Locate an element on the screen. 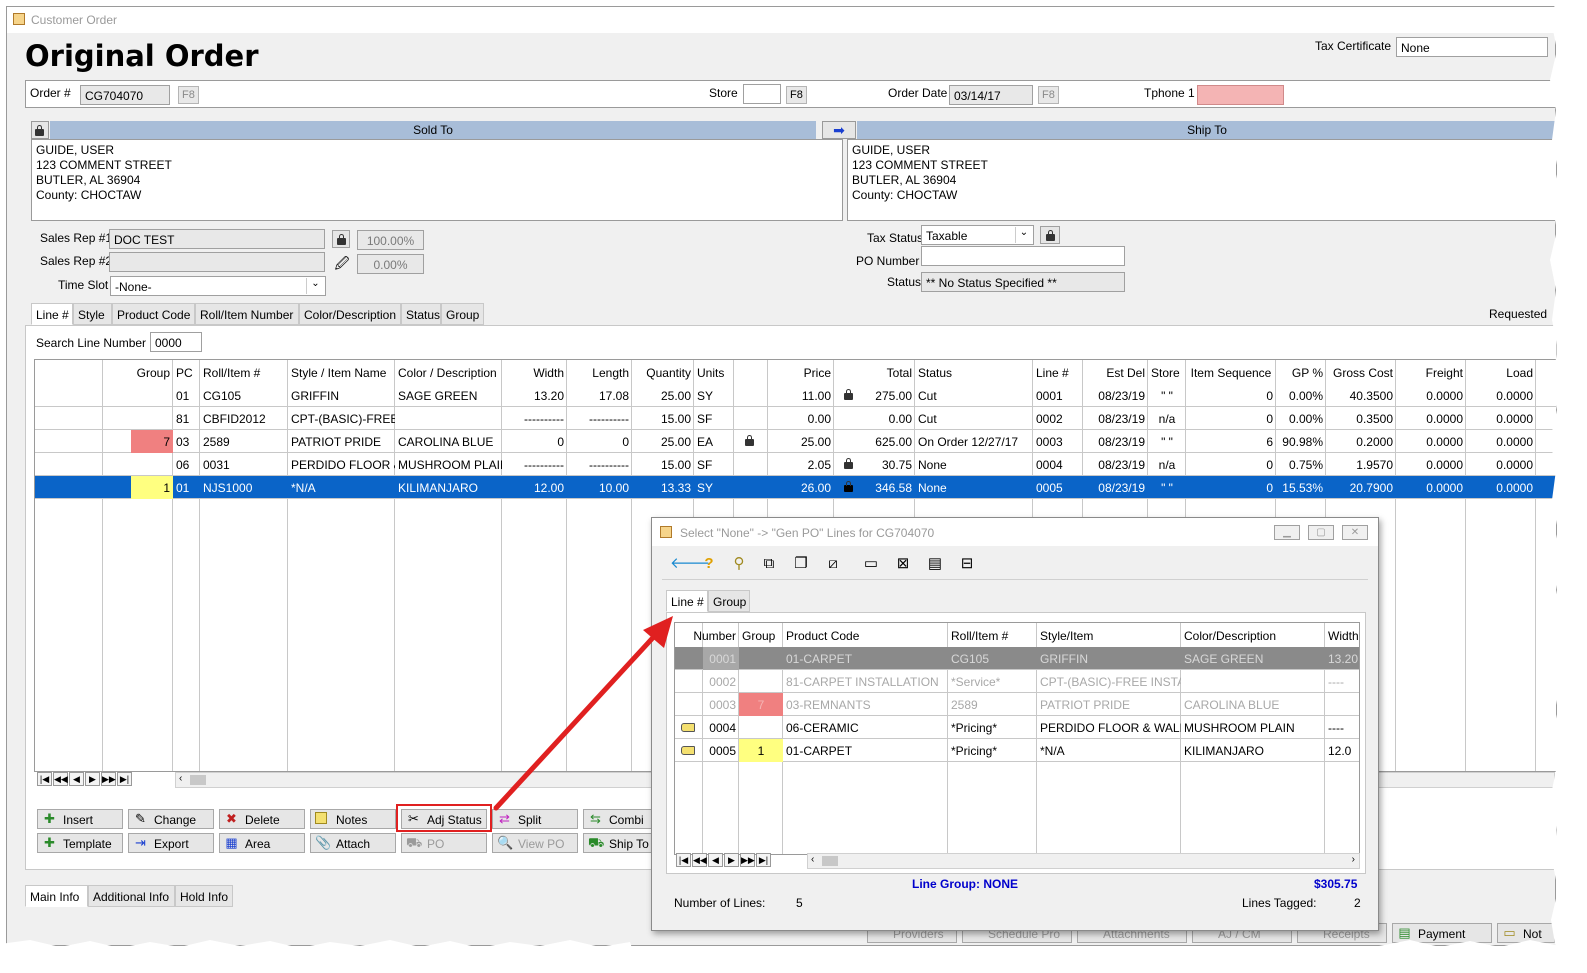 This screenshot has height=973, width=1587. torn-edge-bottom is located at coordinates (793, 956).